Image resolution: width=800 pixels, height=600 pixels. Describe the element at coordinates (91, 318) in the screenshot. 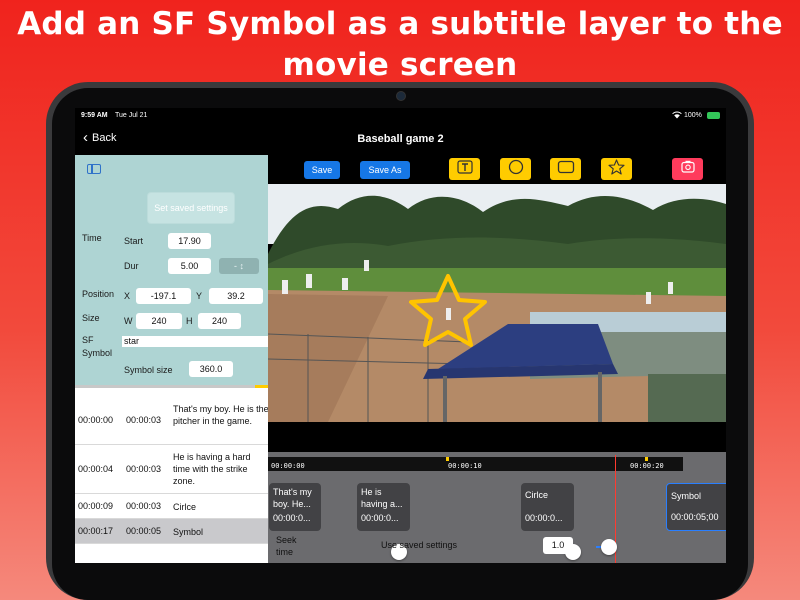

I see `size-label: Size` at that location.